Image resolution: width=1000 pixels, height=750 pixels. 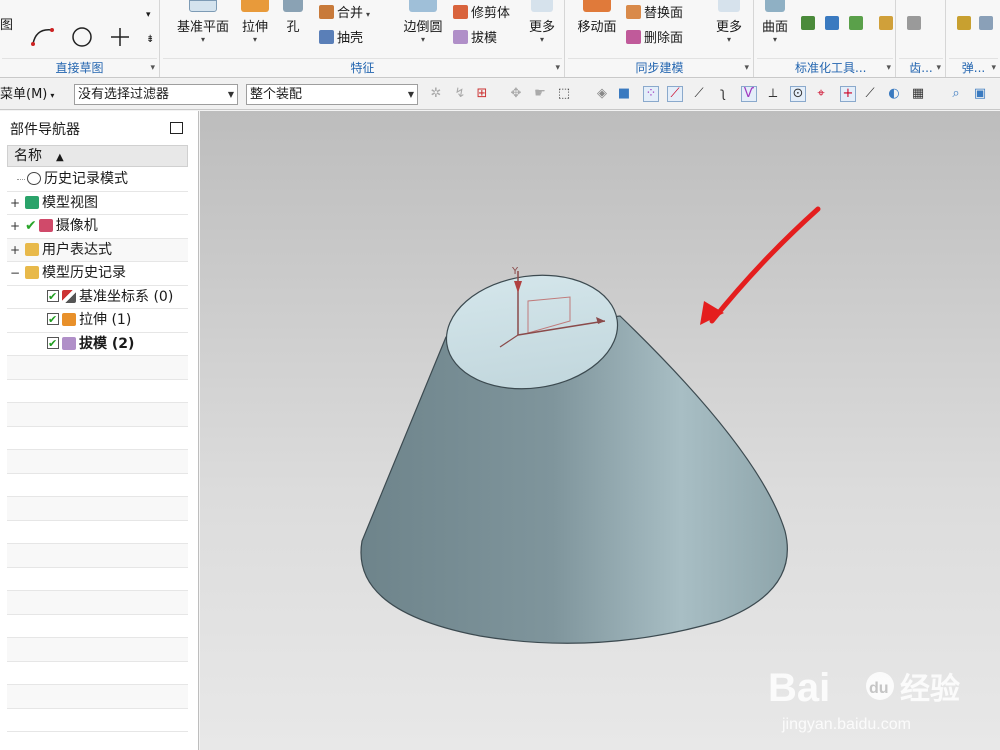 I want to click on endpoint-icon: ⟋, so click(x=675, y=94).